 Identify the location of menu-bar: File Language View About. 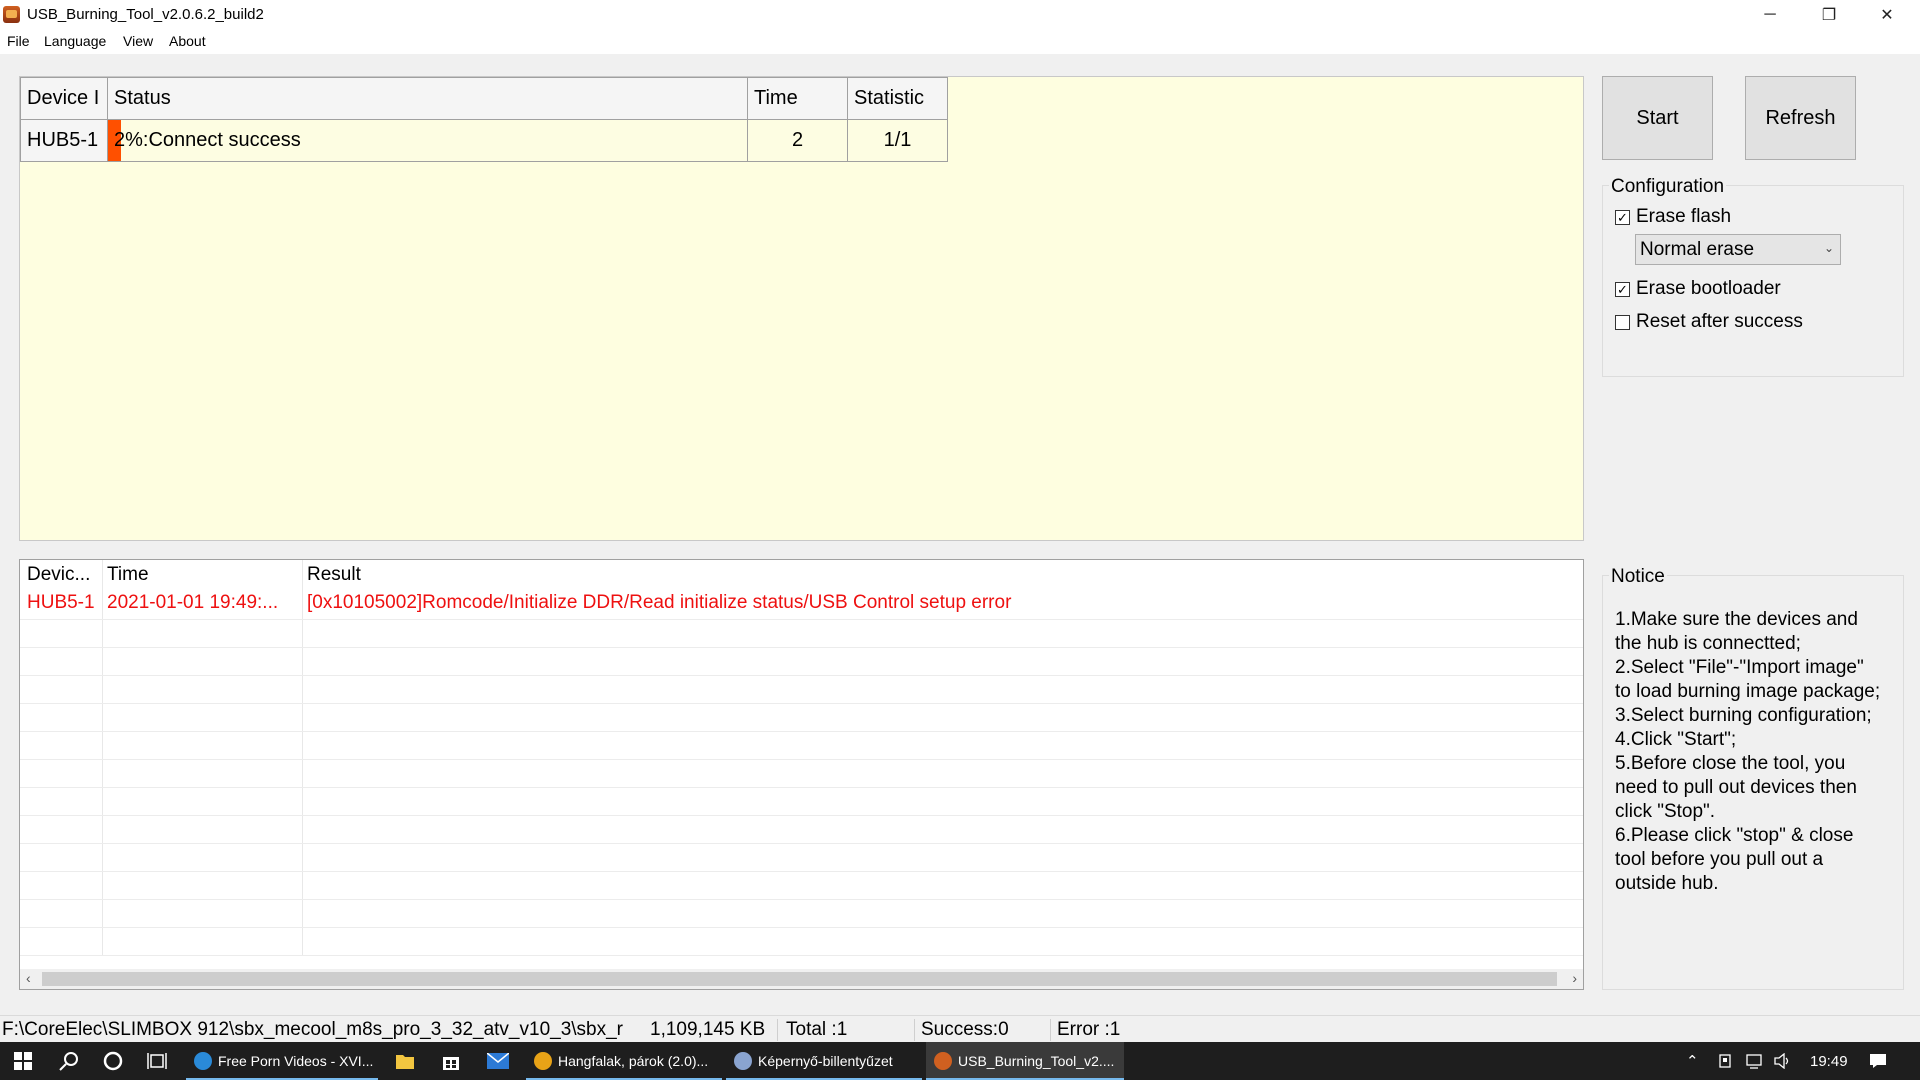
(960, 41).